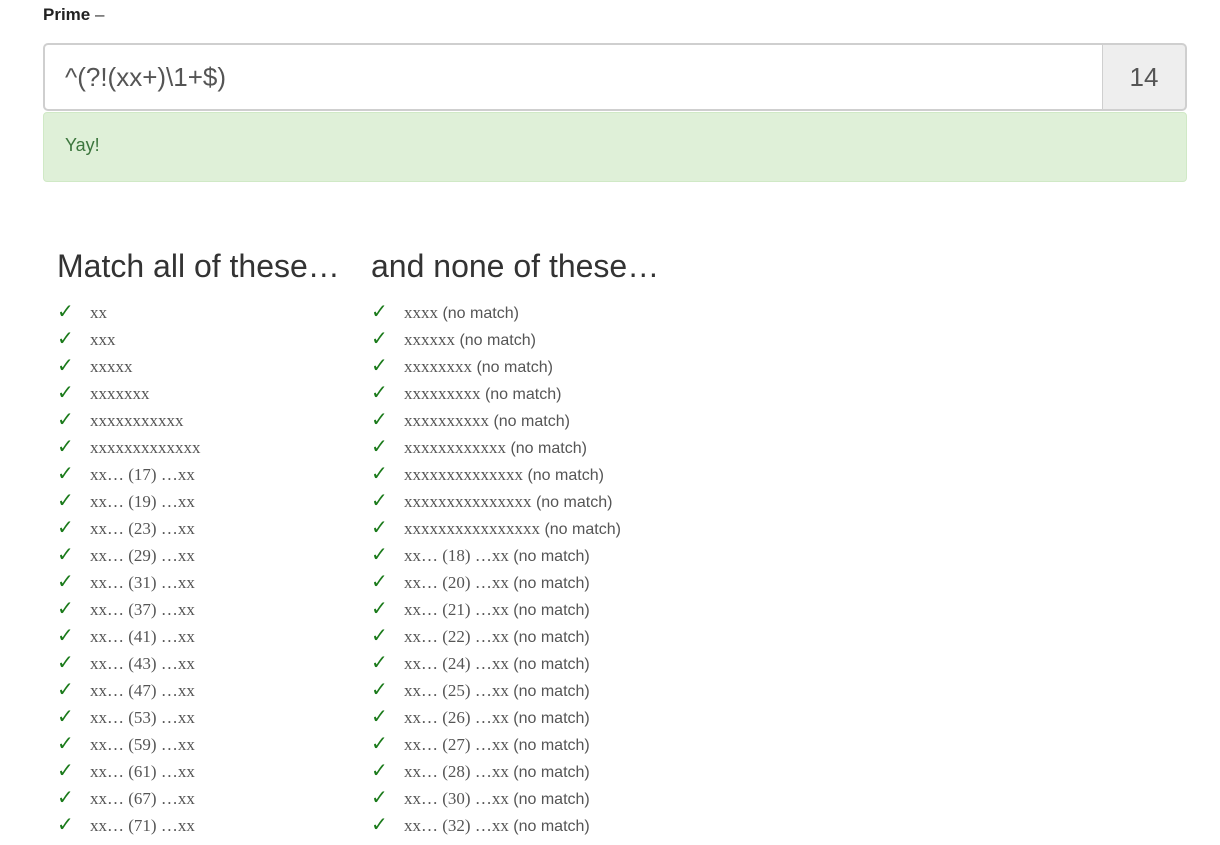 The width and height of the screenshot is (1220, 845). What do you see at coordinates (468, 501) in the screenshot?
I see `nomatch-string: xxxxxxxxxxxxxxx` at bounding box center [468, 501].